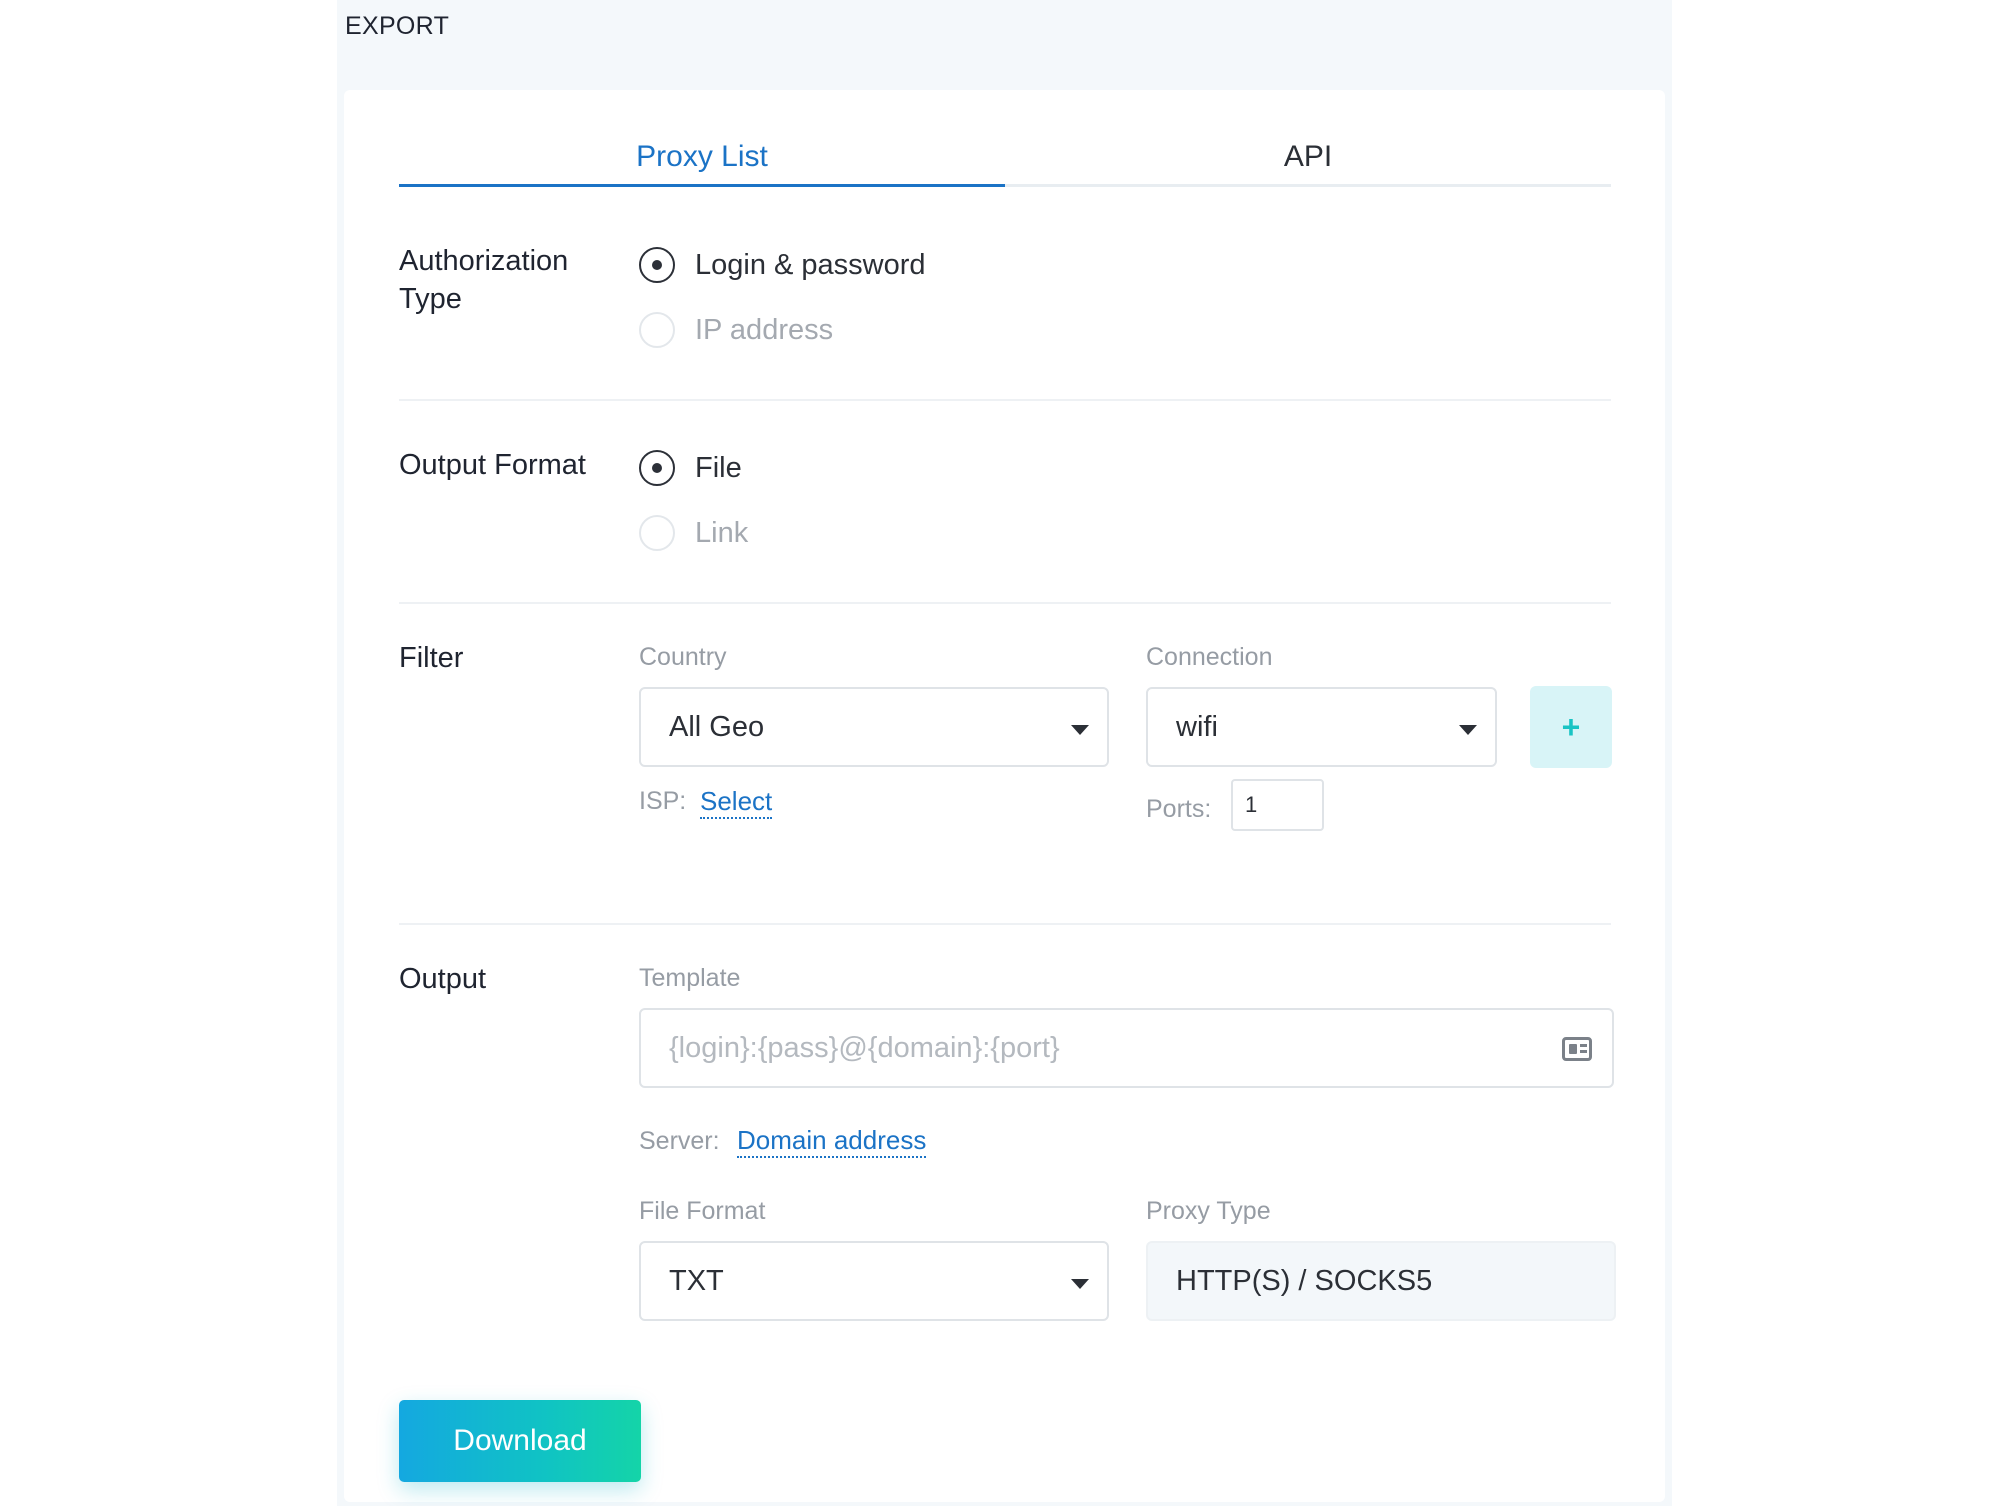 The image size is (2000, 1506). I want to click on file-format-select: TXT, so click(874, 1281).